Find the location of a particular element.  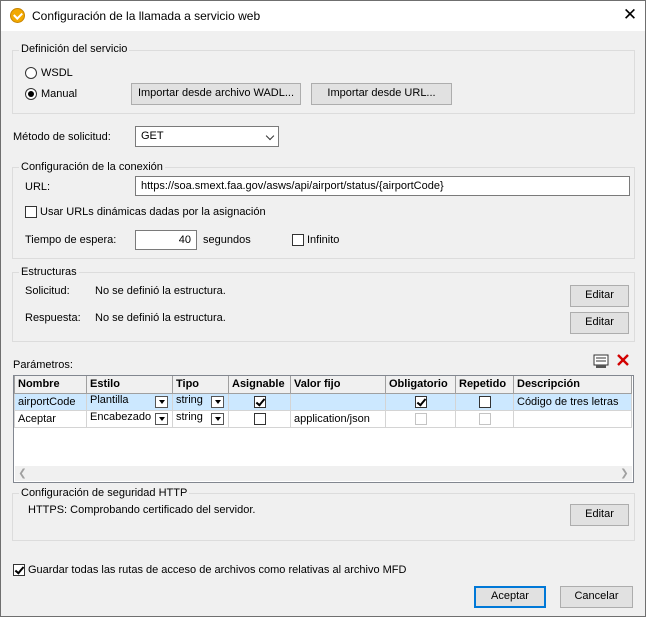

close-icon: ✕ is located at coordinates (630, 15).